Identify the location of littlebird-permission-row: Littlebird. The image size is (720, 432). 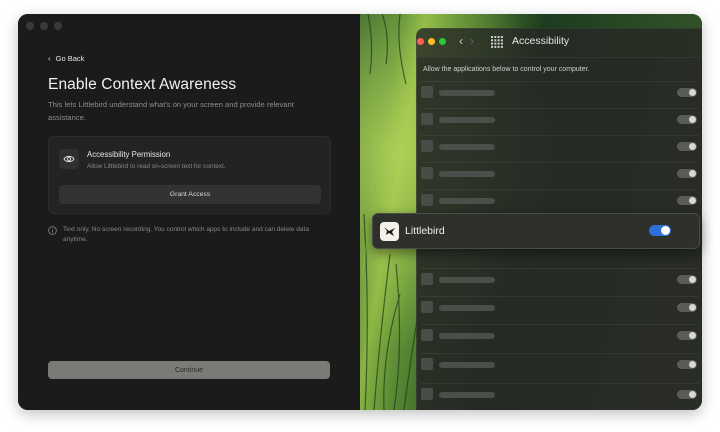
(536, 231).